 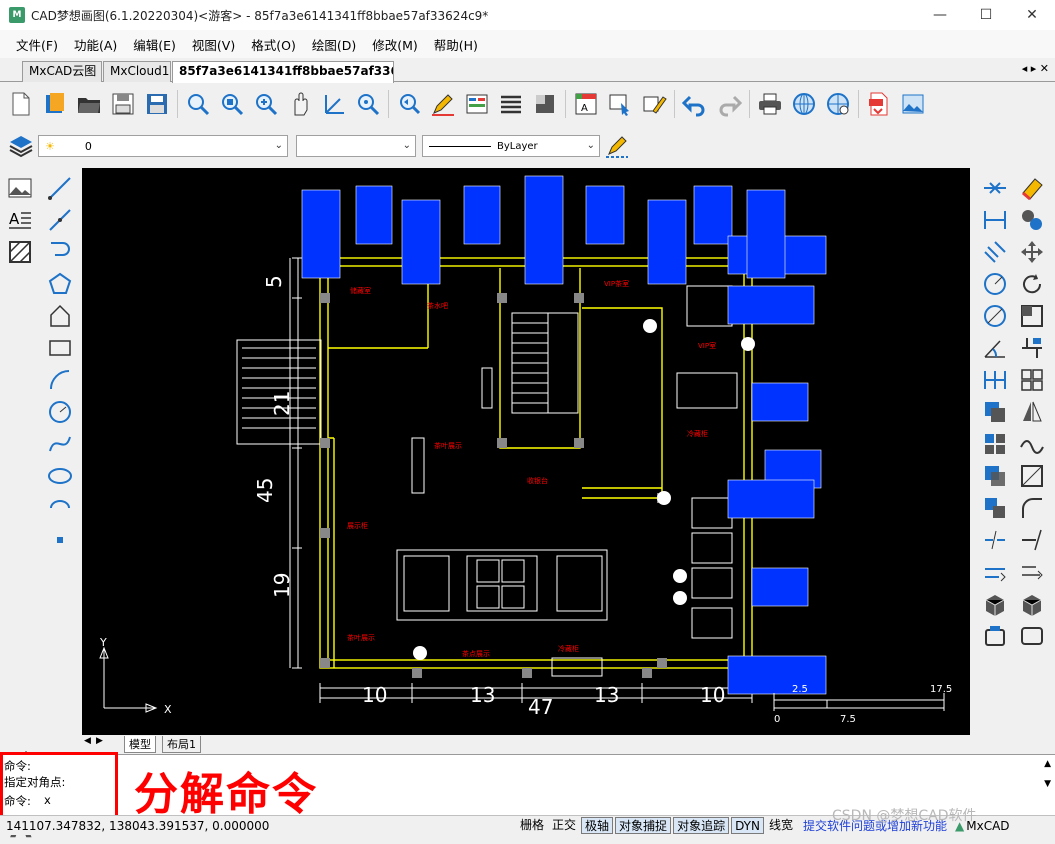 I want to click on close-button: ✕, so click(x=1032, y=15).